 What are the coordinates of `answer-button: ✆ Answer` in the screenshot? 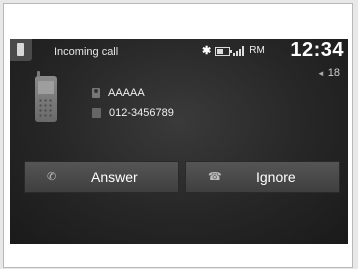 It's located at (101, 177).